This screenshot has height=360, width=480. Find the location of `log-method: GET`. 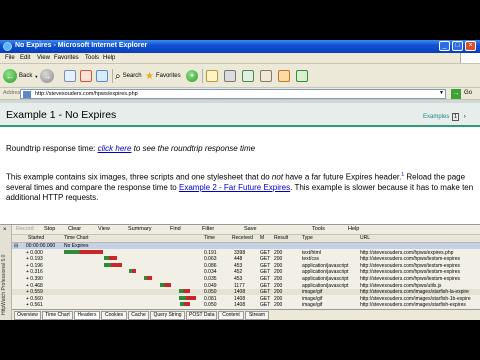

log-method: GET is located at coordinates (265, 252).